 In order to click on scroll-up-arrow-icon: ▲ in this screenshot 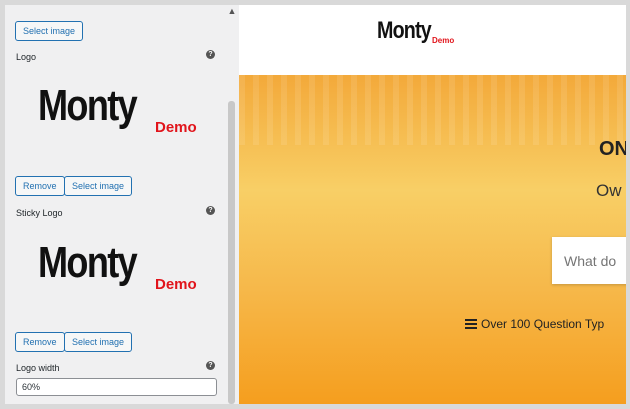, I will do `click(232, 11)`.